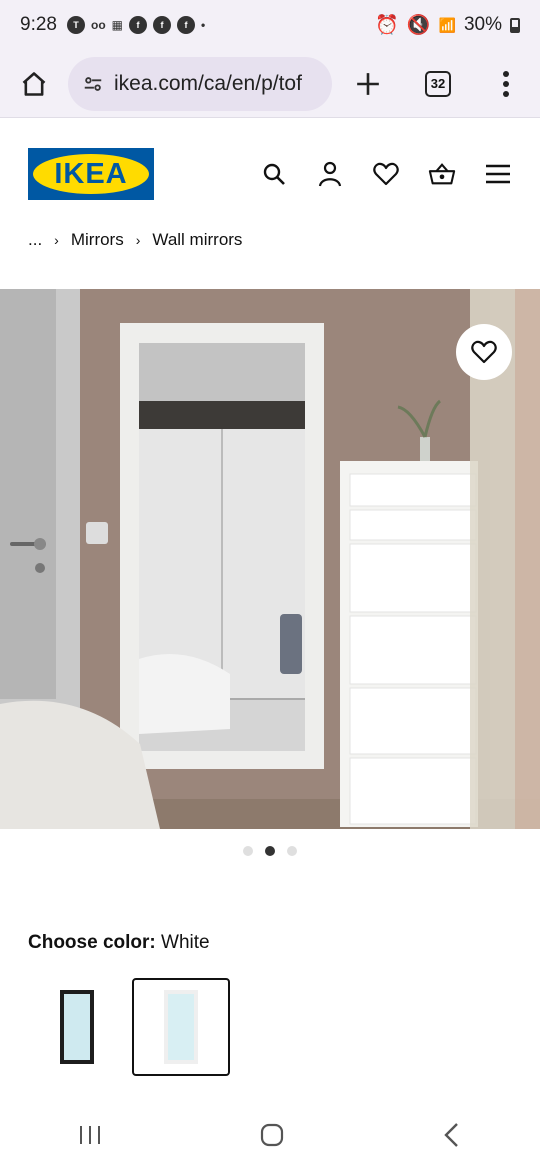  I want to click on site-settings-icon, so click(93, 83).